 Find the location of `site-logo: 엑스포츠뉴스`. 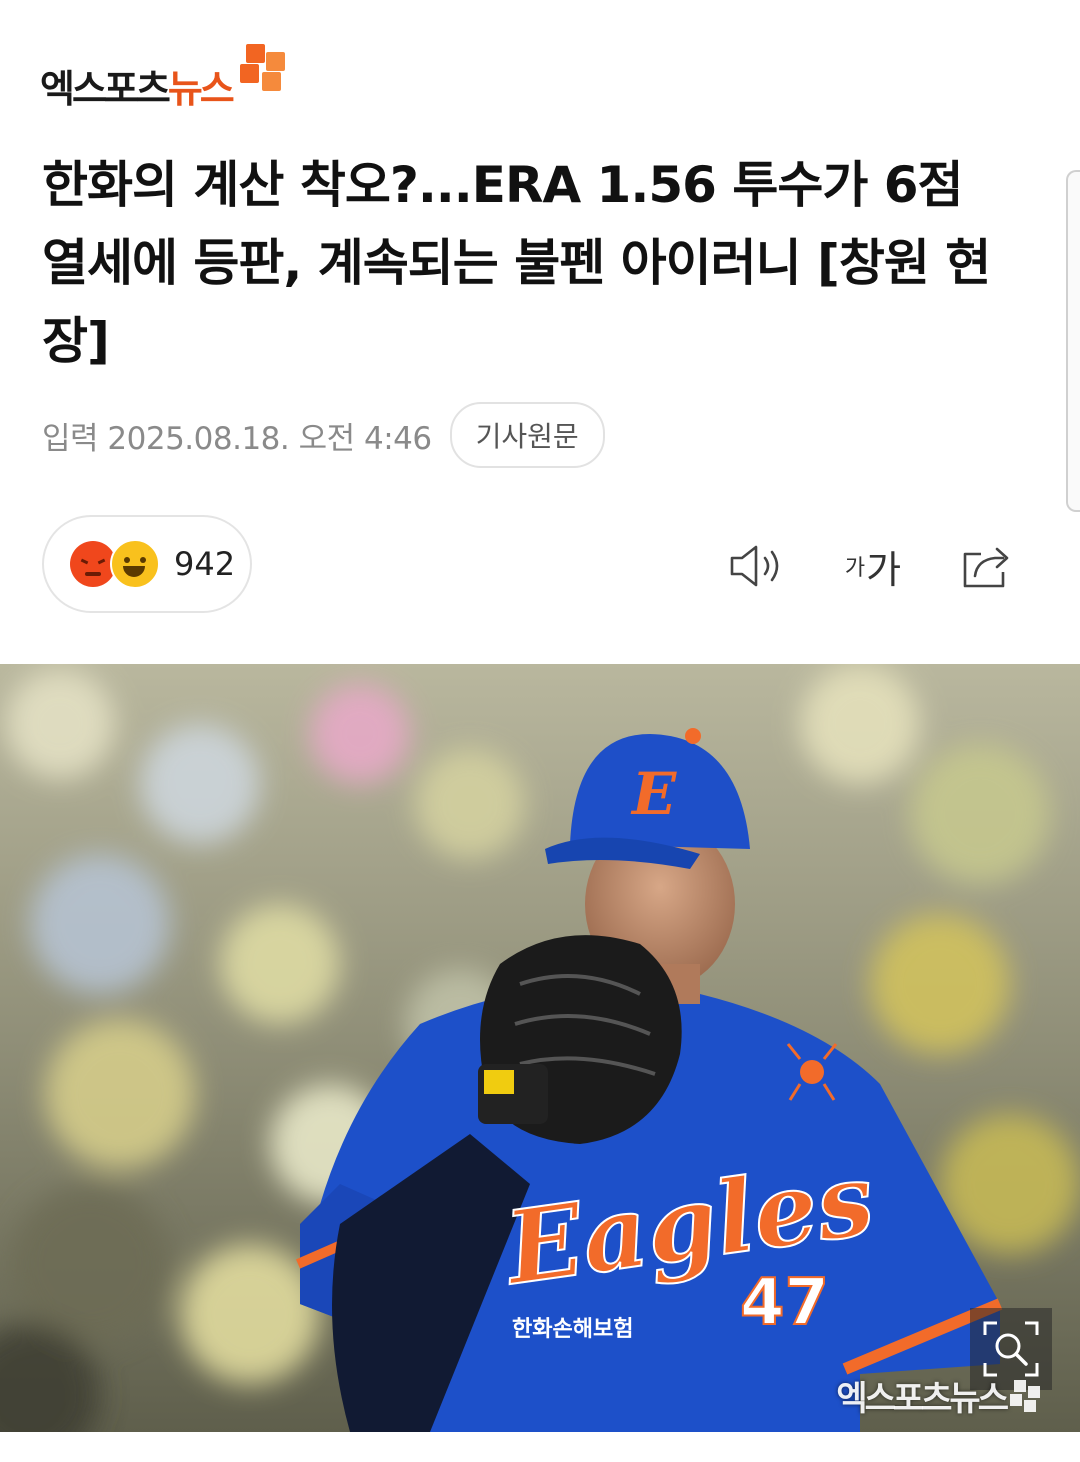

site-logo: 엑스포츠뉴스 is located at coordinates (162, 77).